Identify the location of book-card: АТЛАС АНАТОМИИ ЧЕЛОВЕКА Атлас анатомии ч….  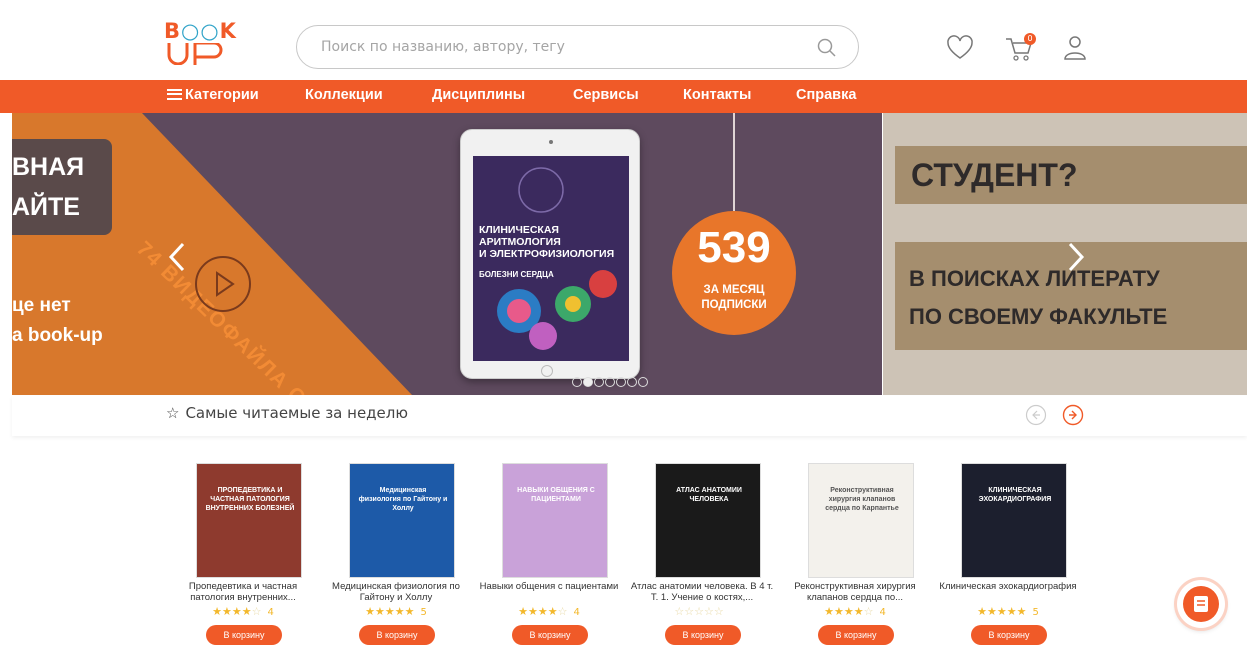
(702, 554).